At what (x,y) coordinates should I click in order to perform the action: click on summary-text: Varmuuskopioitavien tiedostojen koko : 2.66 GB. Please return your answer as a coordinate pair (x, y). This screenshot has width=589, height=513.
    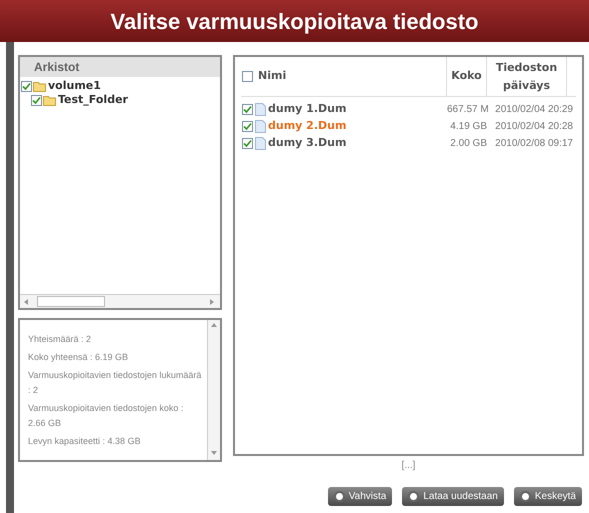
    Looking at the image, I should click on (106, 416).